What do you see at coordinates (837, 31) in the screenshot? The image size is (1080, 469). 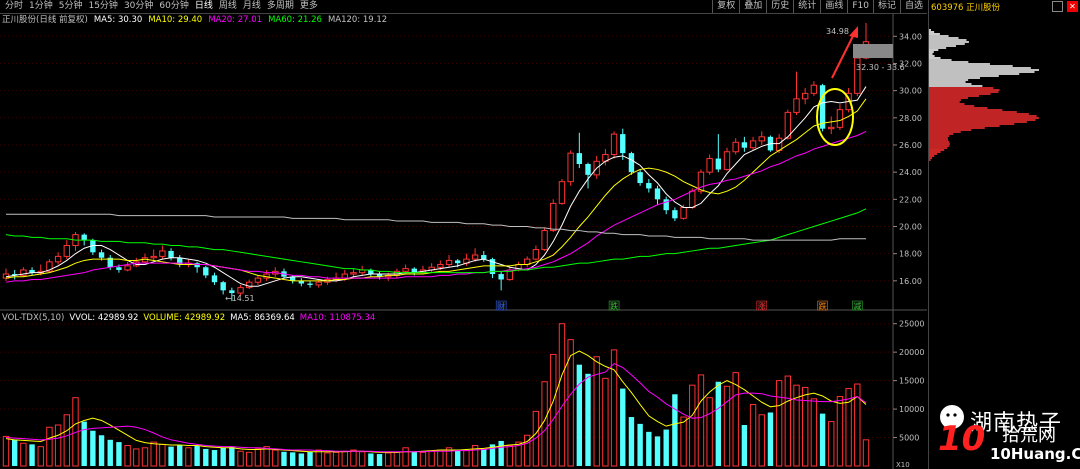 I see `high-price-label: 34.98` at bounding box center [837, 31].